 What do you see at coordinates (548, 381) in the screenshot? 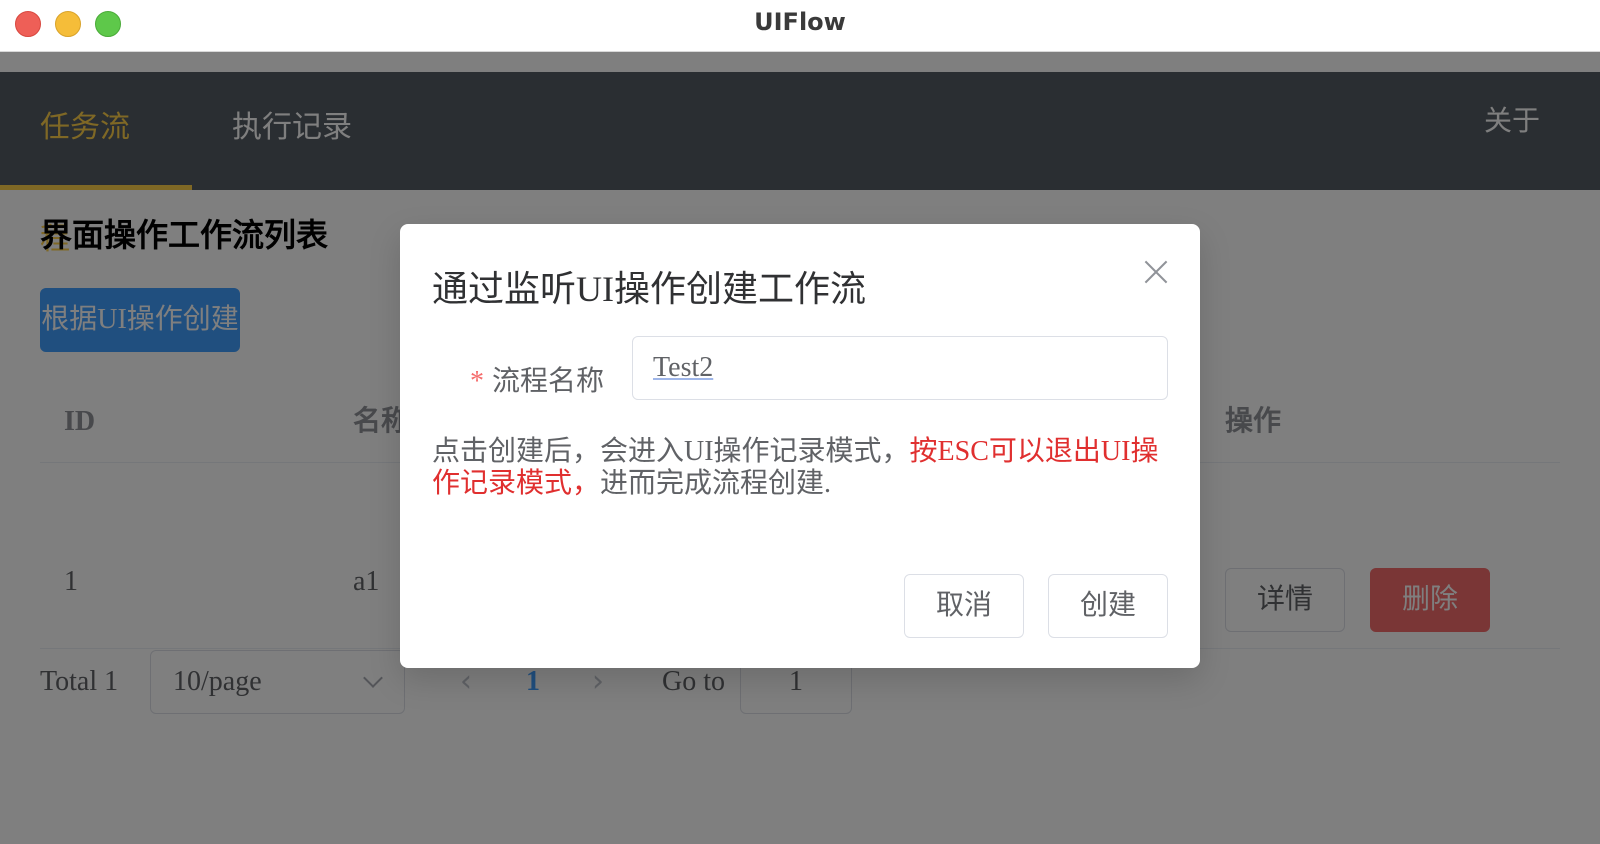
I see `flow-name-label-text: 流程名称` at bounding box center [548, 381].